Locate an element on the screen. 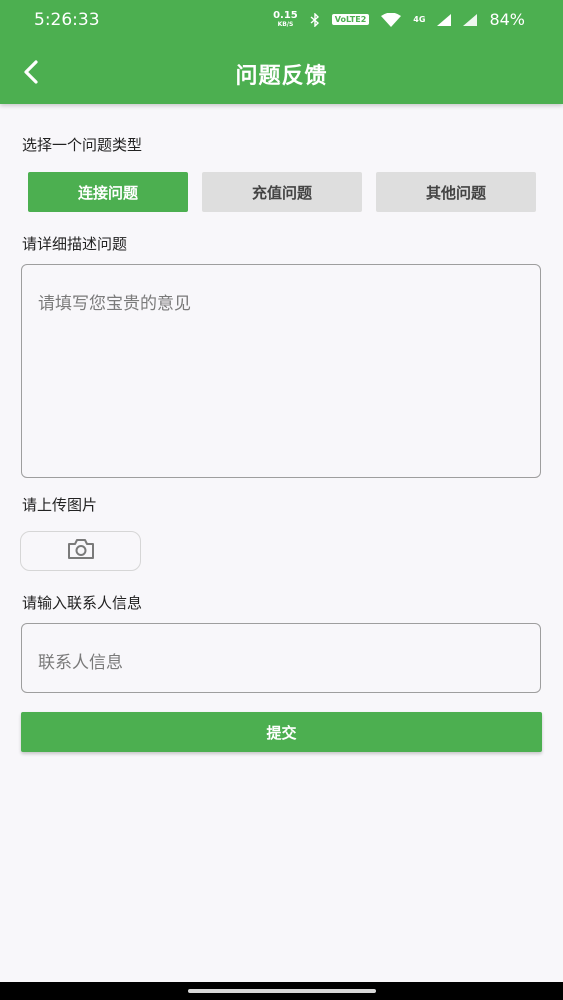 This screenshot has height=1000, width=563. status-bar: 5:26:33 0.15 KB/S VoLTE2 4G 84% is located at coordinates (281, 20).